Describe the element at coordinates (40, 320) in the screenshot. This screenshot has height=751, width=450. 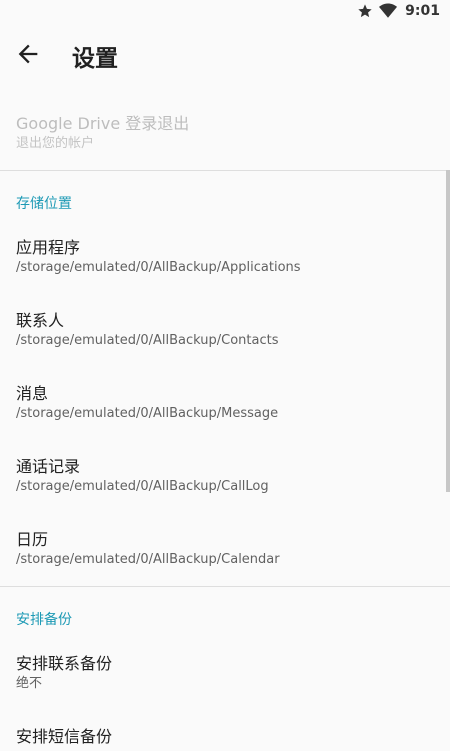
I see `pref-title: 联系人` at that location.